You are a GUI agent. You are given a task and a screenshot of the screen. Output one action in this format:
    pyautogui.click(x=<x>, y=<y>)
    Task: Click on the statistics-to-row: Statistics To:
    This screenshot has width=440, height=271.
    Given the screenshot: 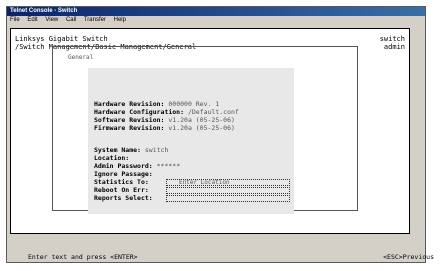 What is the action you would take?
    pyautogui.click(x=121, y=182)
    